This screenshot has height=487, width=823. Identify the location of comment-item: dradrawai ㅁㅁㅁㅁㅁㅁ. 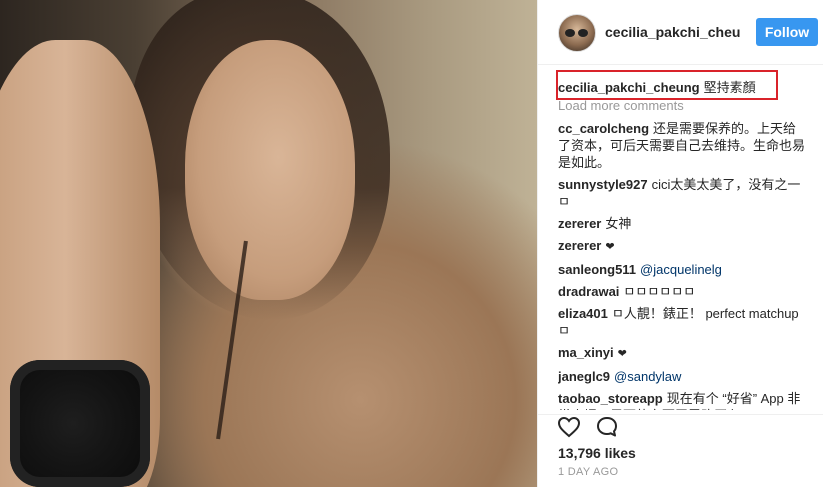
(683, 291).